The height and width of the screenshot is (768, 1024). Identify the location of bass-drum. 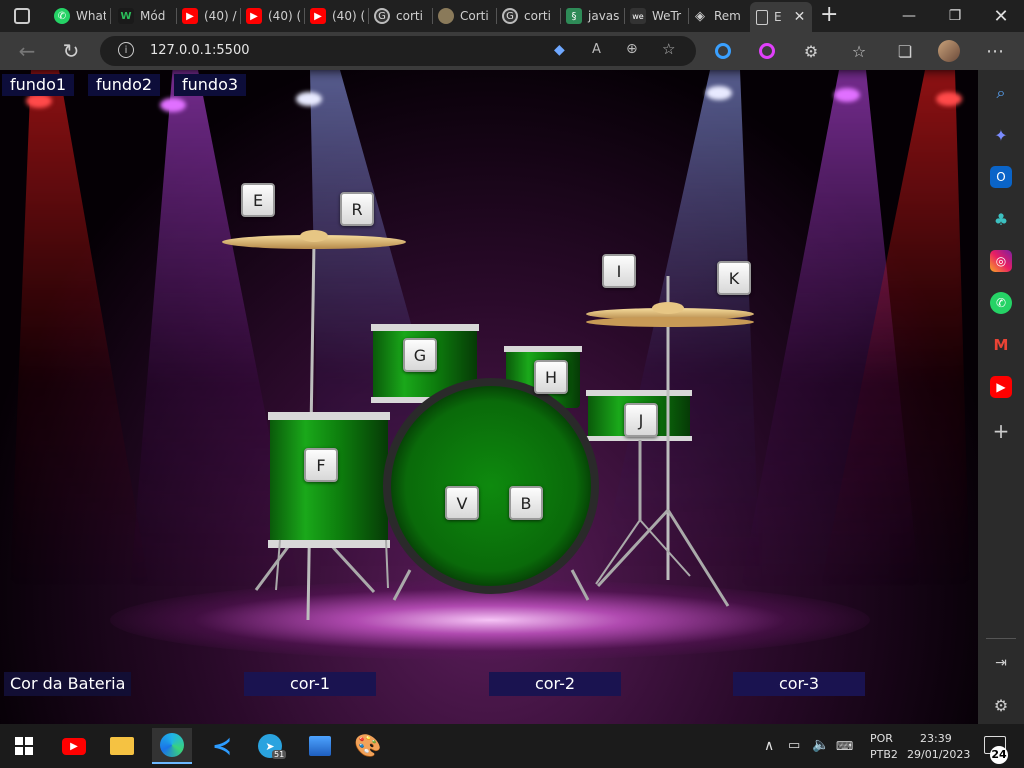
(491, 486).